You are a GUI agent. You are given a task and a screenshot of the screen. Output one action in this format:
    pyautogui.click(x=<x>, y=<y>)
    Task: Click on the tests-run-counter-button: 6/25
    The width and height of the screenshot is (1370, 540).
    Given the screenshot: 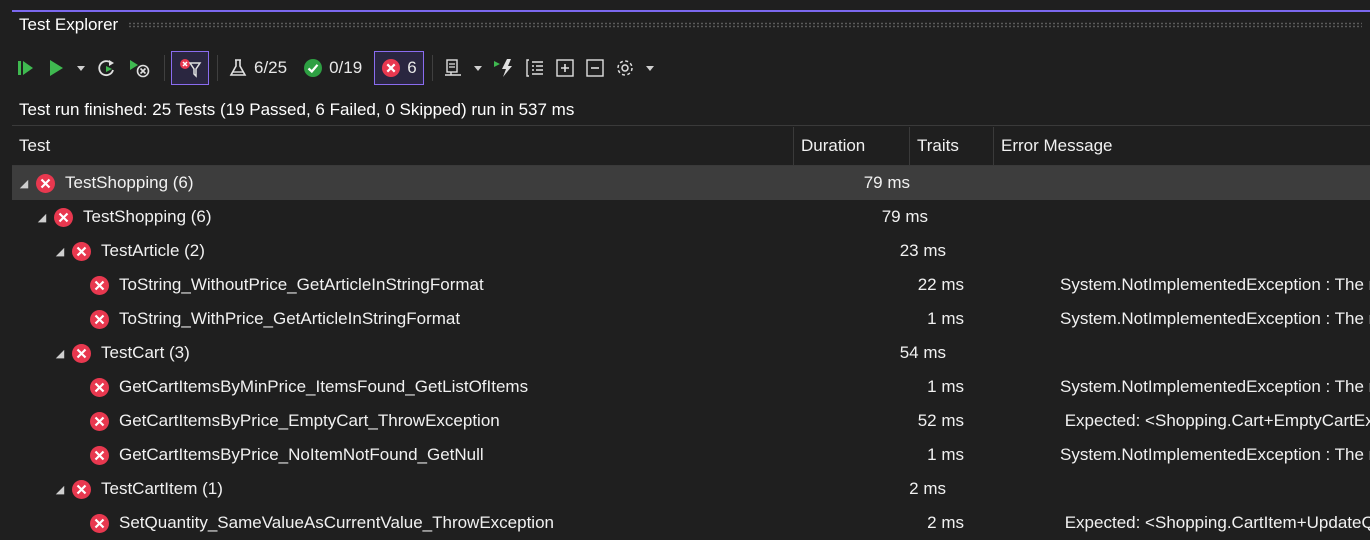 What is the action you would take?
    pyautogui.click(x=257, y=68)
    